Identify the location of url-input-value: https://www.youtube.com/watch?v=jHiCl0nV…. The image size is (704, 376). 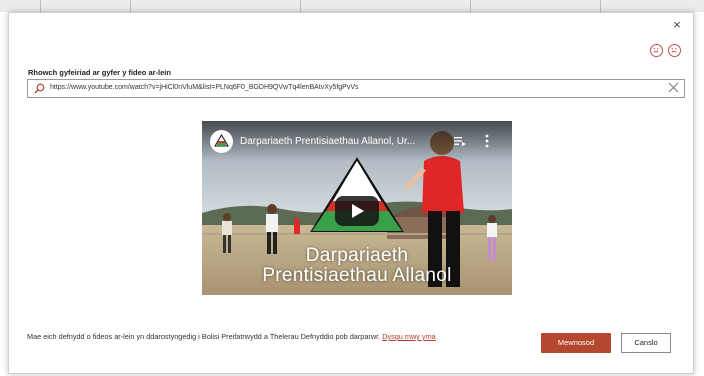
(204, 87).